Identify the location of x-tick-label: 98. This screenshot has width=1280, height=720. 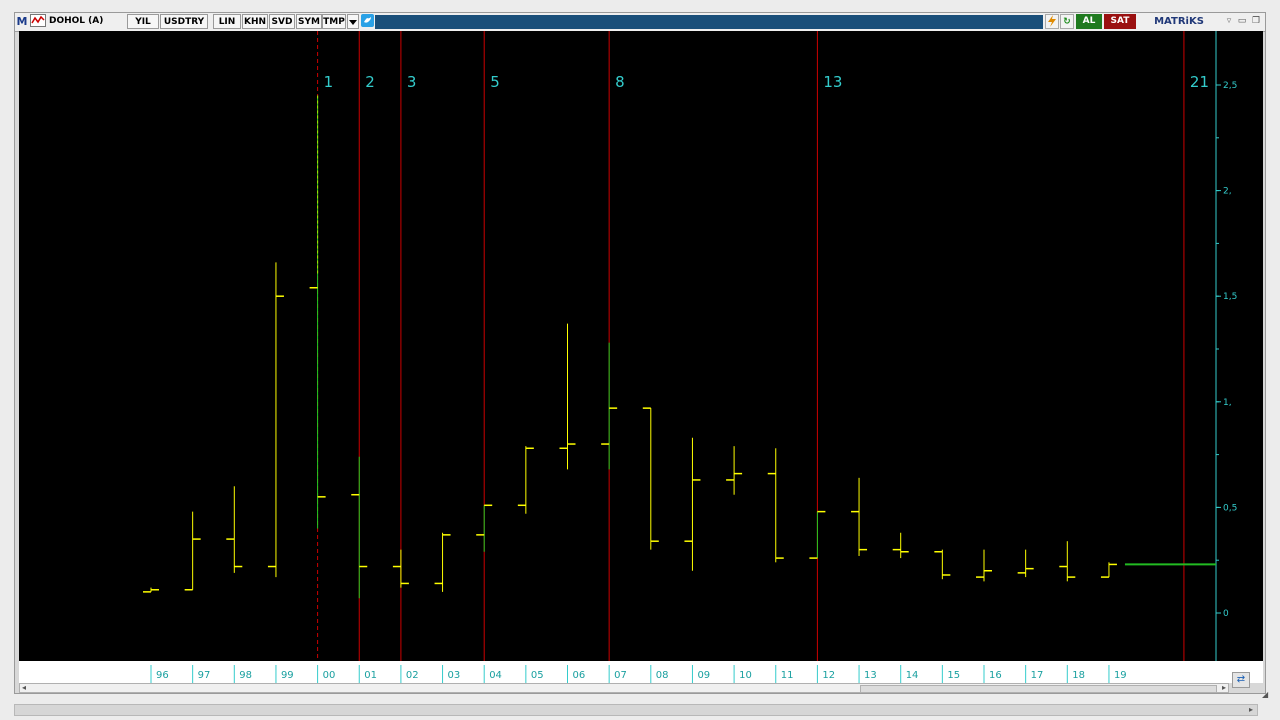
(245, 675).